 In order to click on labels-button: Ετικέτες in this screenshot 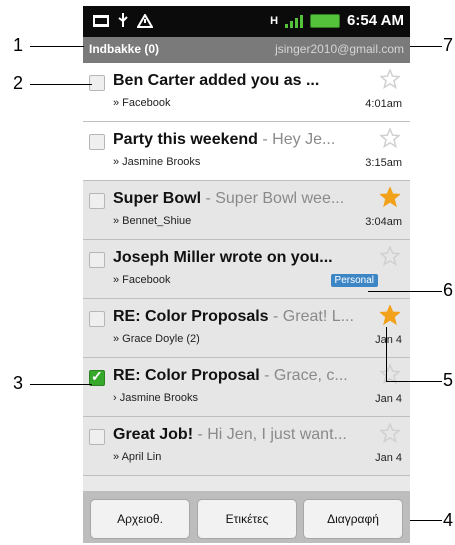, I will do `click(247, 519)`.